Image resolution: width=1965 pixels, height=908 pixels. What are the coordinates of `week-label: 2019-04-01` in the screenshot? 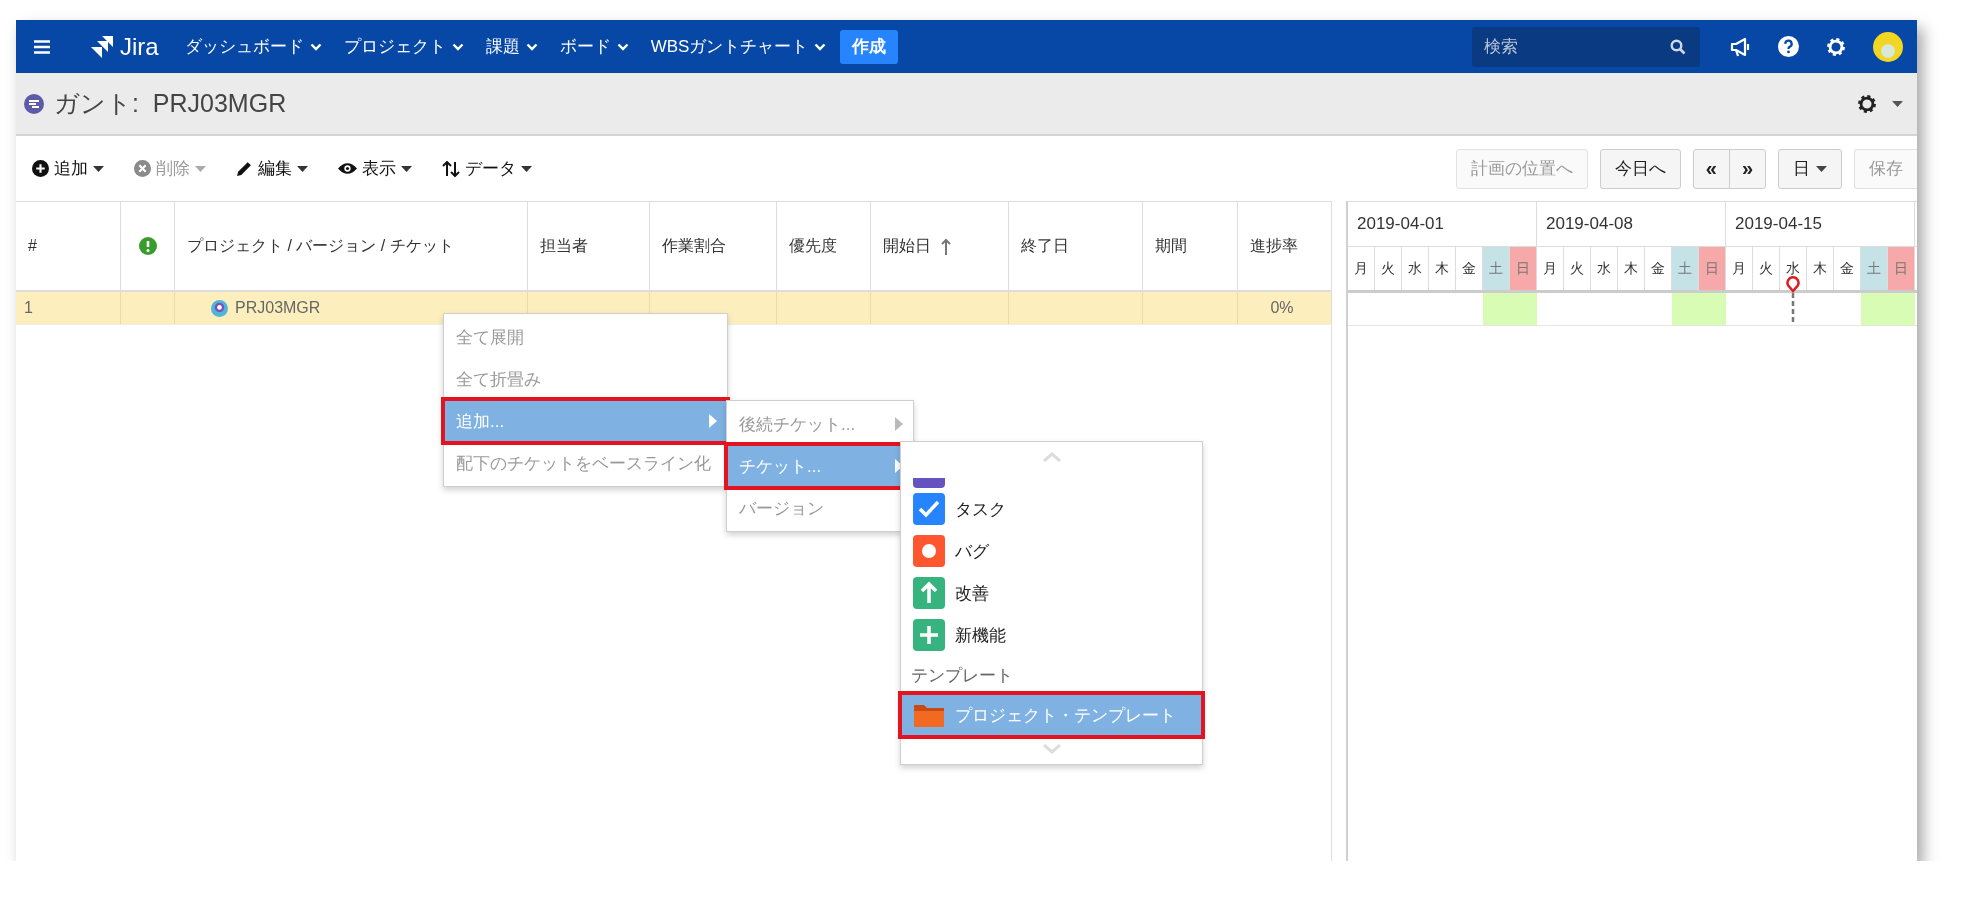 It's located at (1400, 224).